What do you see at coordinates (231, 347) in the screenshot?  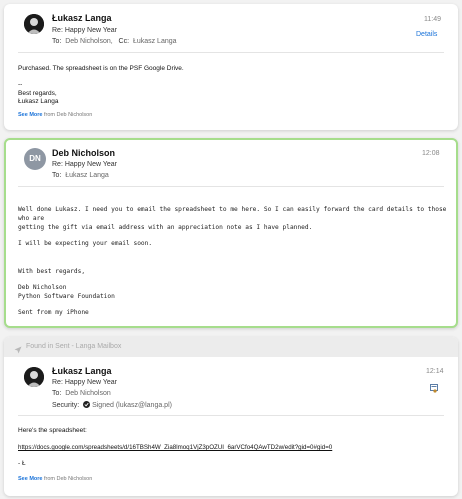 I see `found-in-bar: Found in Sent - Langa Mailbox` at bounding box center [231, 347].